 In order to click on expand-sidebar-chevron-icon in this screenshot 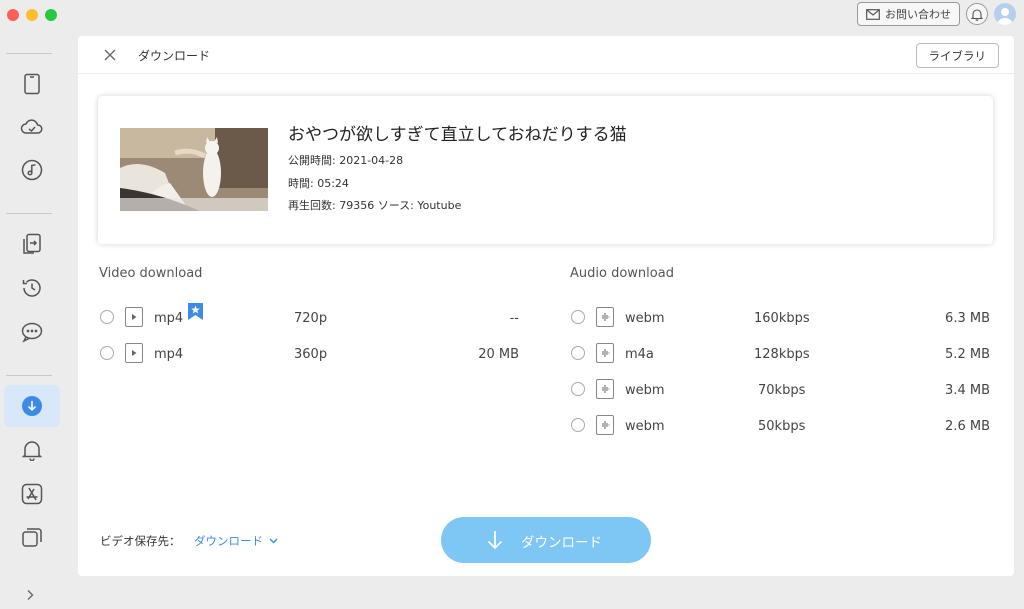, I will do `click(30, 595)`.